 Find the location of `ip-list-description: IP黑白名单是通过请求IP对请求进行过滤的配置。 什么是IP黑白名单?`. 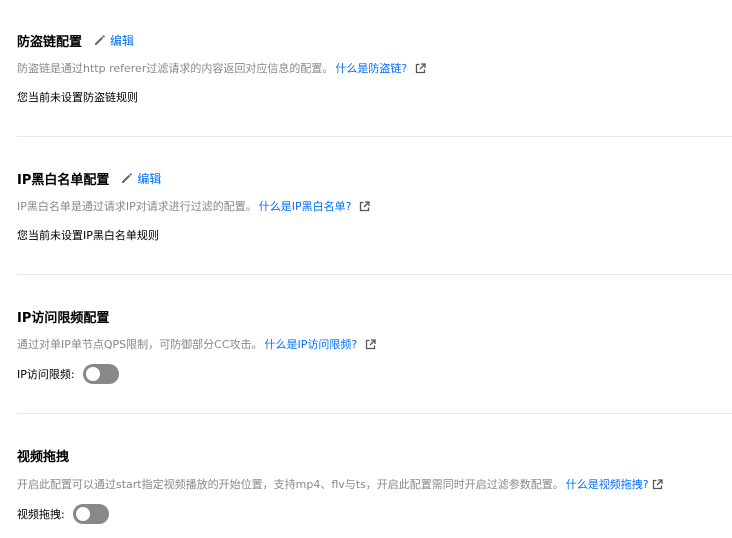

ip-list-description: IP黑白名单是通过请求IP对请求进行过滤的配置。 什么是IP黑白名单? is located at coordinates (194, 206).